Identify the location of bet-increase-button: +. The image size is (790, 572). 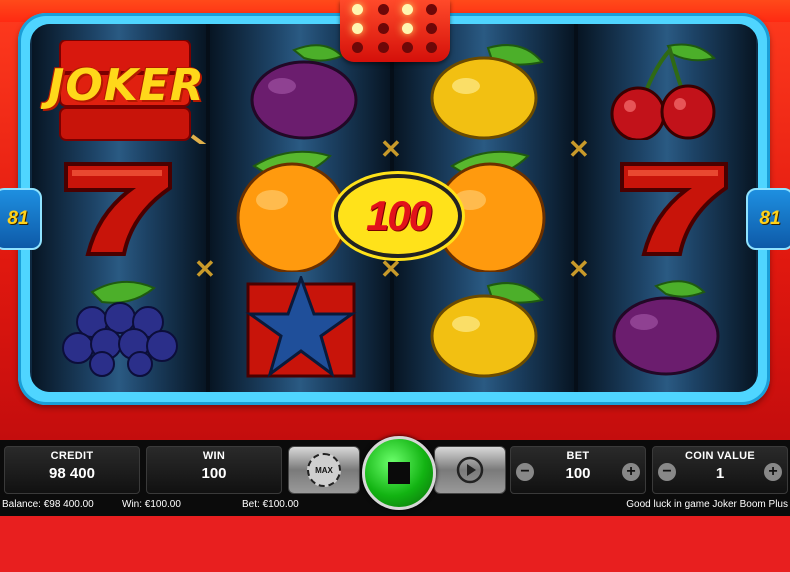
(631, 472).